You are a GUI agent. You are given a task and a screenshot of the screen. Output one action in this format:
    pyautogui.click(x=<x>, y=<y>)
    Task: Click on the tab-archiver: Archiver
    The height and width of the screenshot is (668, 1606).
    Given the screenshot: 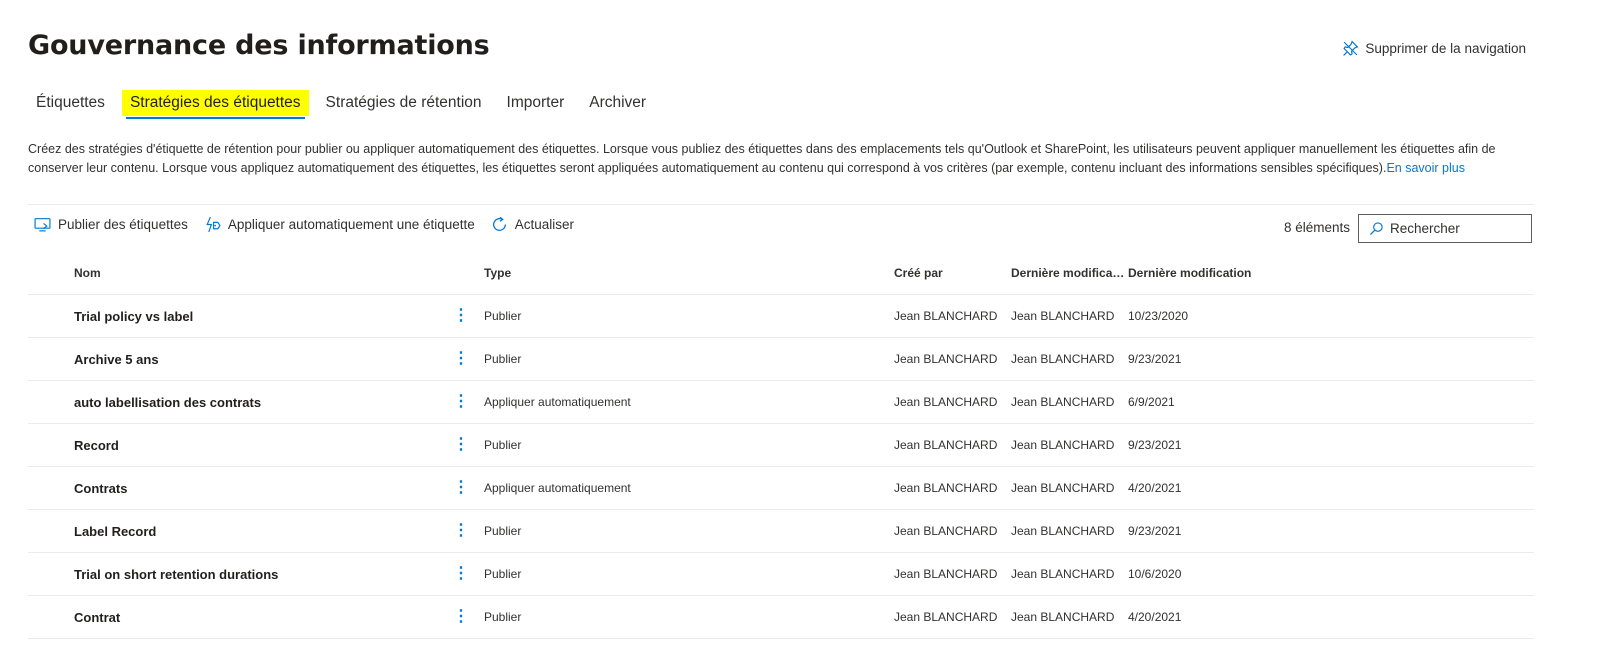 What is the action you would take?
    pyautogui.click(x=617, y=103)
    